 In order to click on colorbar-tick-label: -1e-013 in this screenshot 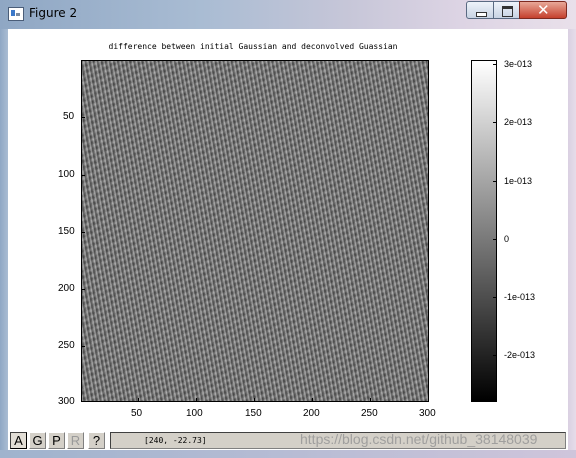, I will do `click(520, 297)`.